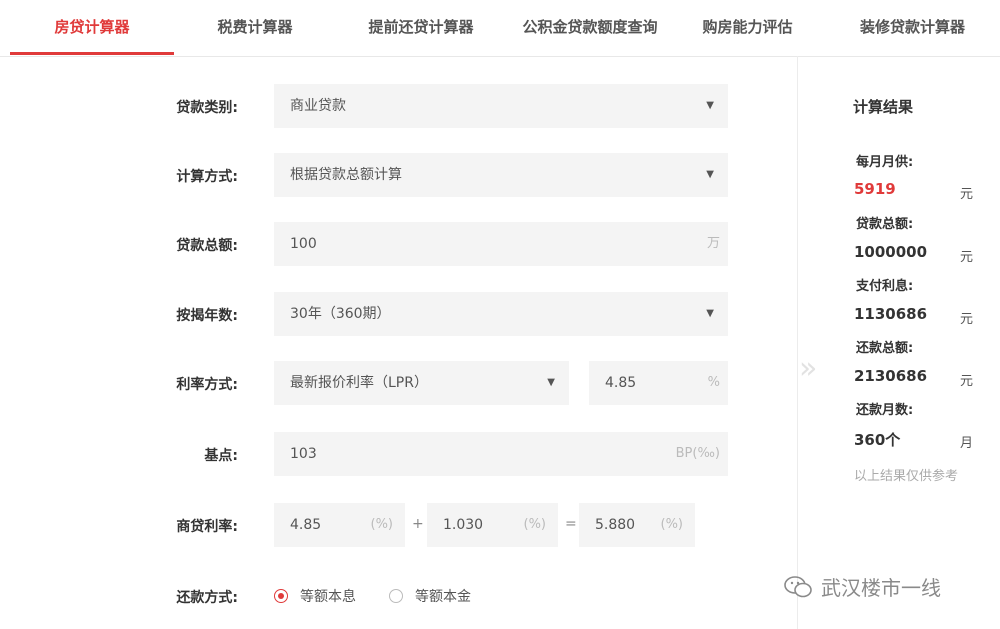  Describe the element at coordinates (672, 524) in the screenshot. I see `result-rate-unit: (%)` at that location.